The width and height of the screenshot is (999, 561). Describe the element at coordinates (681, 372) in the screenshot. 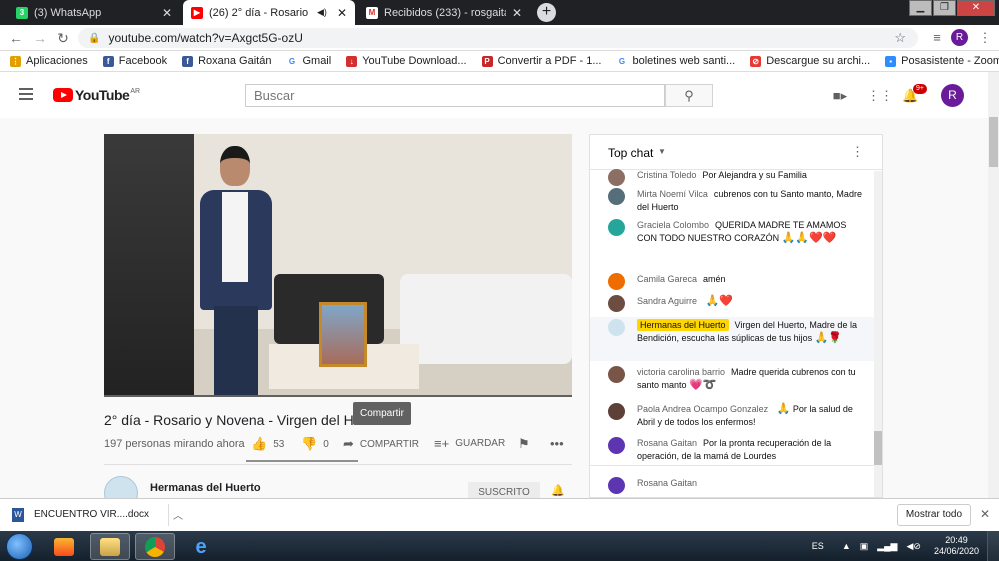

I see `message-author: victoria carolina barrio` at that location.